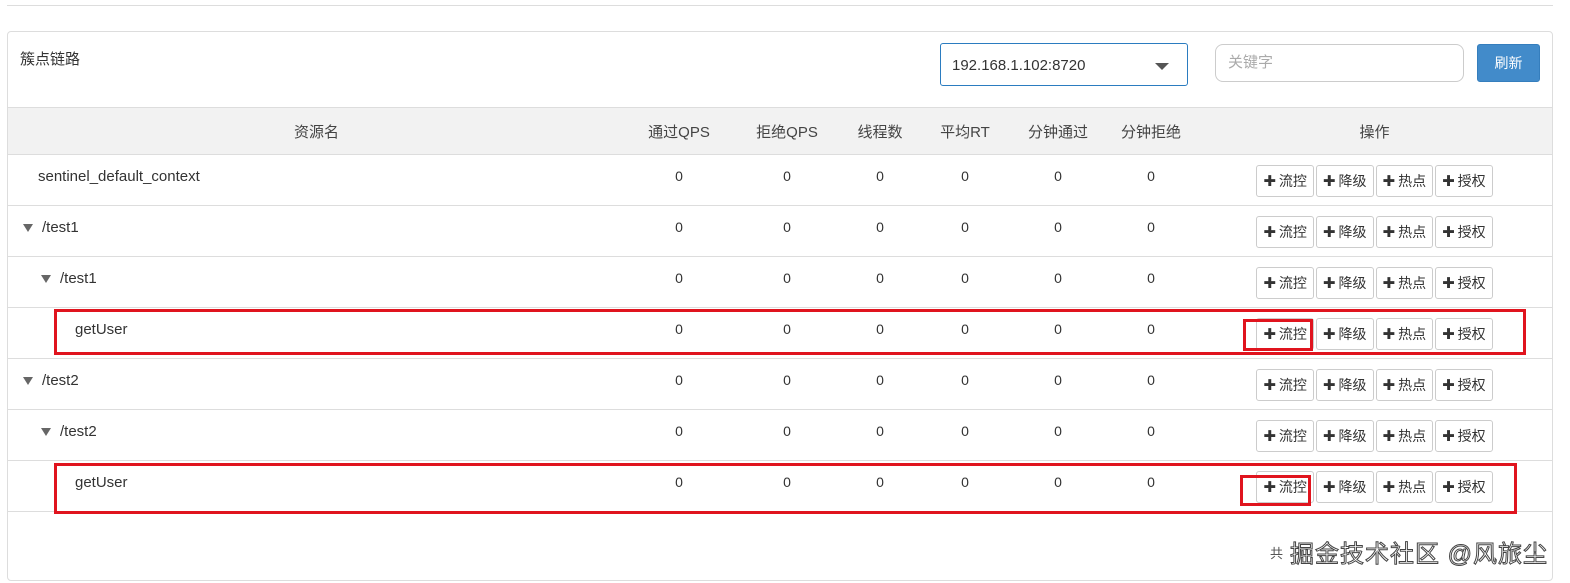 The image size is (1570, 583). Describe the element at coordinates (780, 5) in the screenshot. I see `top-divider` at that location.